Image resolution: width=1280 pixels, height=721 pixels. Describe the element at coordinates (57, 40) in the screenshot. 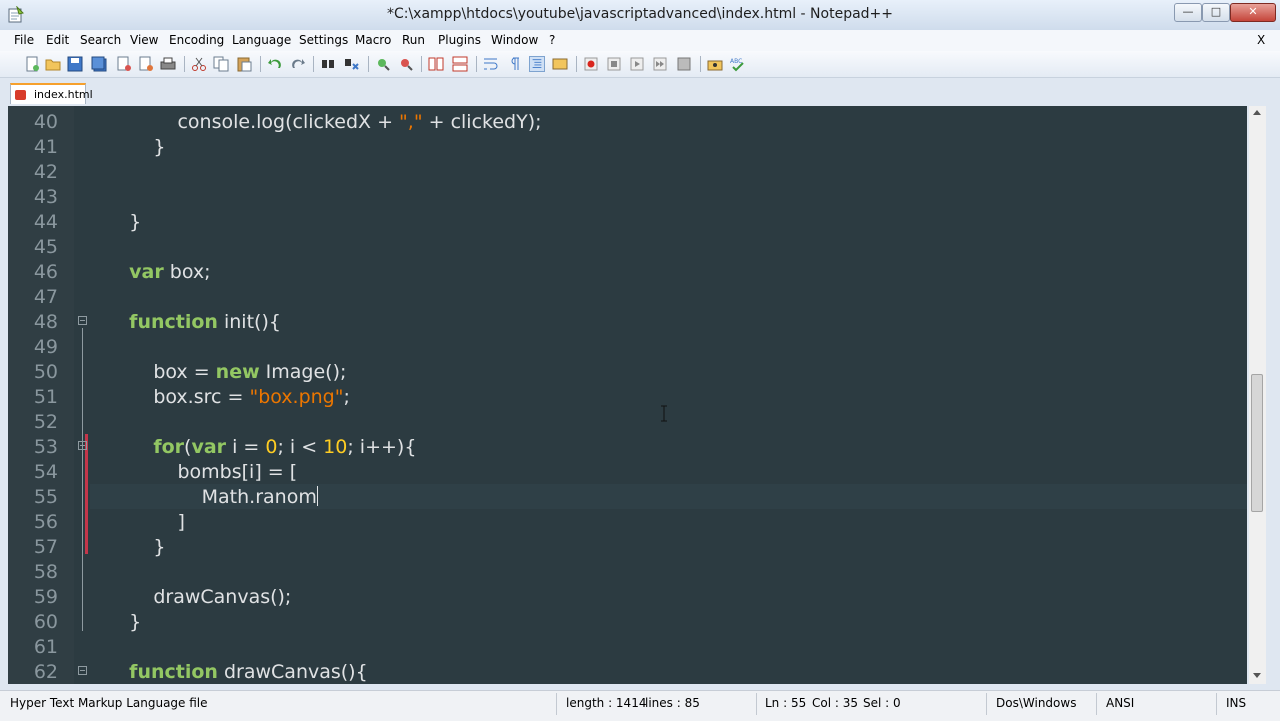

I see `menu-edit: Edit` at that location.